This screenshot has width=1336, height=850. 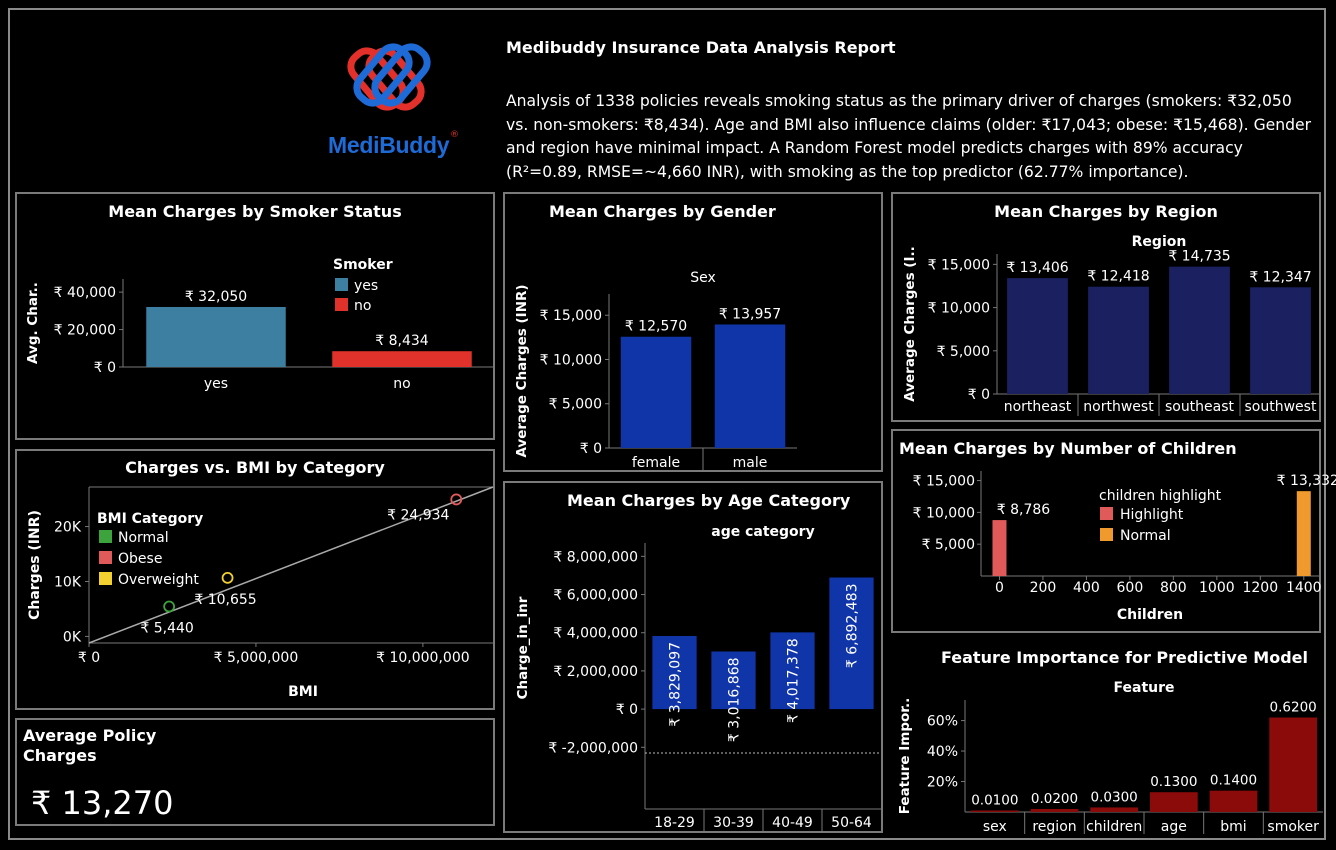 I want to click on legend-label: Highlight, so click(x=1152, y=515).